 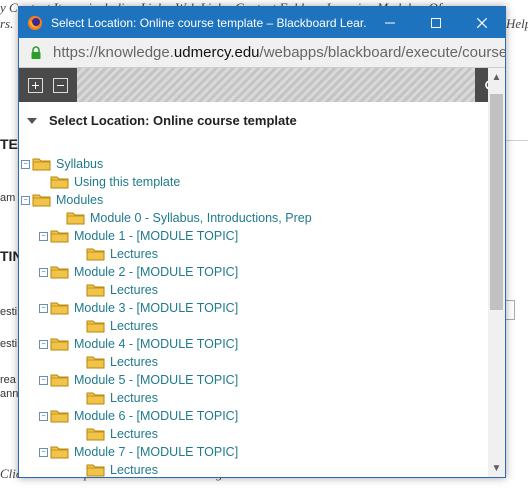 I want to click on tree-node: − Module 1 - [MODULE TOPIC], so click(x=138, y=236).